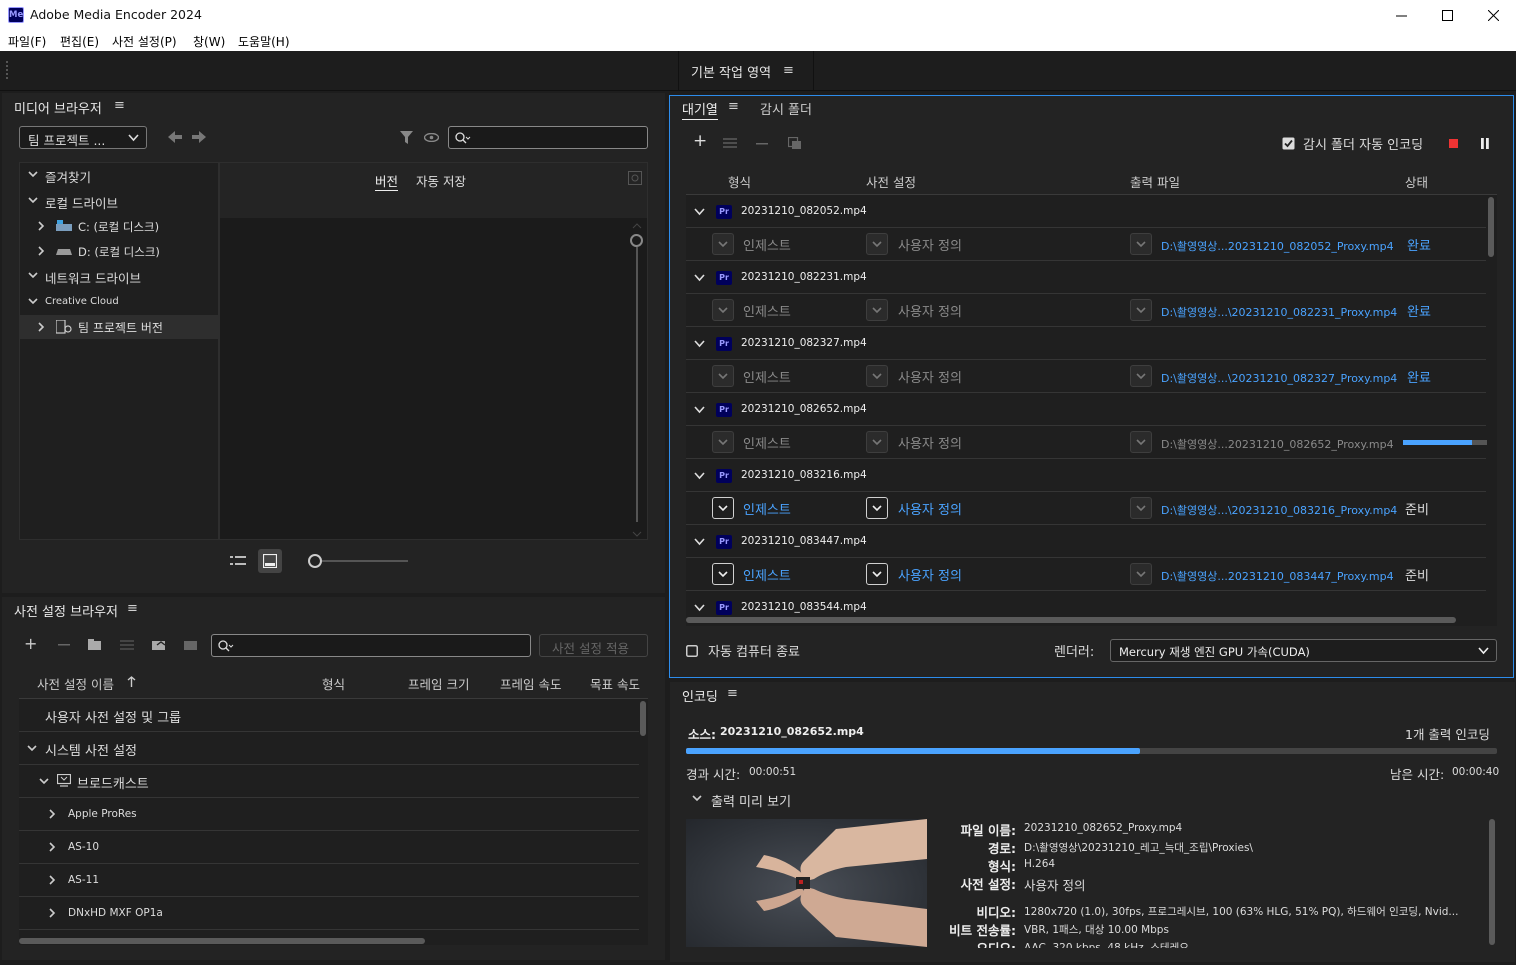 The width and height of the screenshot is (1516, 965). Describe the element at coordinates (615, 683) in the screenshot. I see `col-target-rate: 목표 속도` at that location.